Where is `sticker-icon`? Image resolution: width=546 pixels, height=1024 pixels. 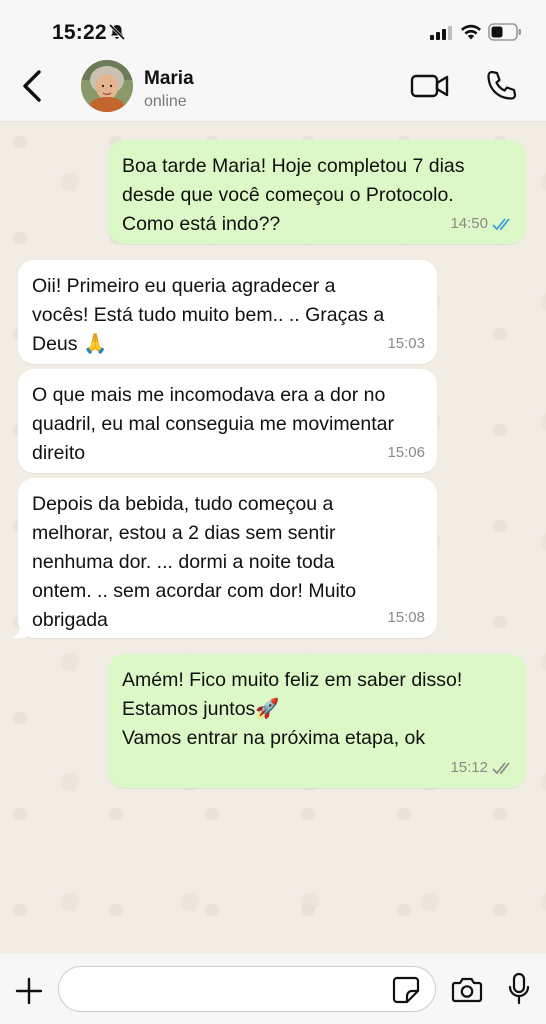 sticker-icon is located at coordinates (406, 990).